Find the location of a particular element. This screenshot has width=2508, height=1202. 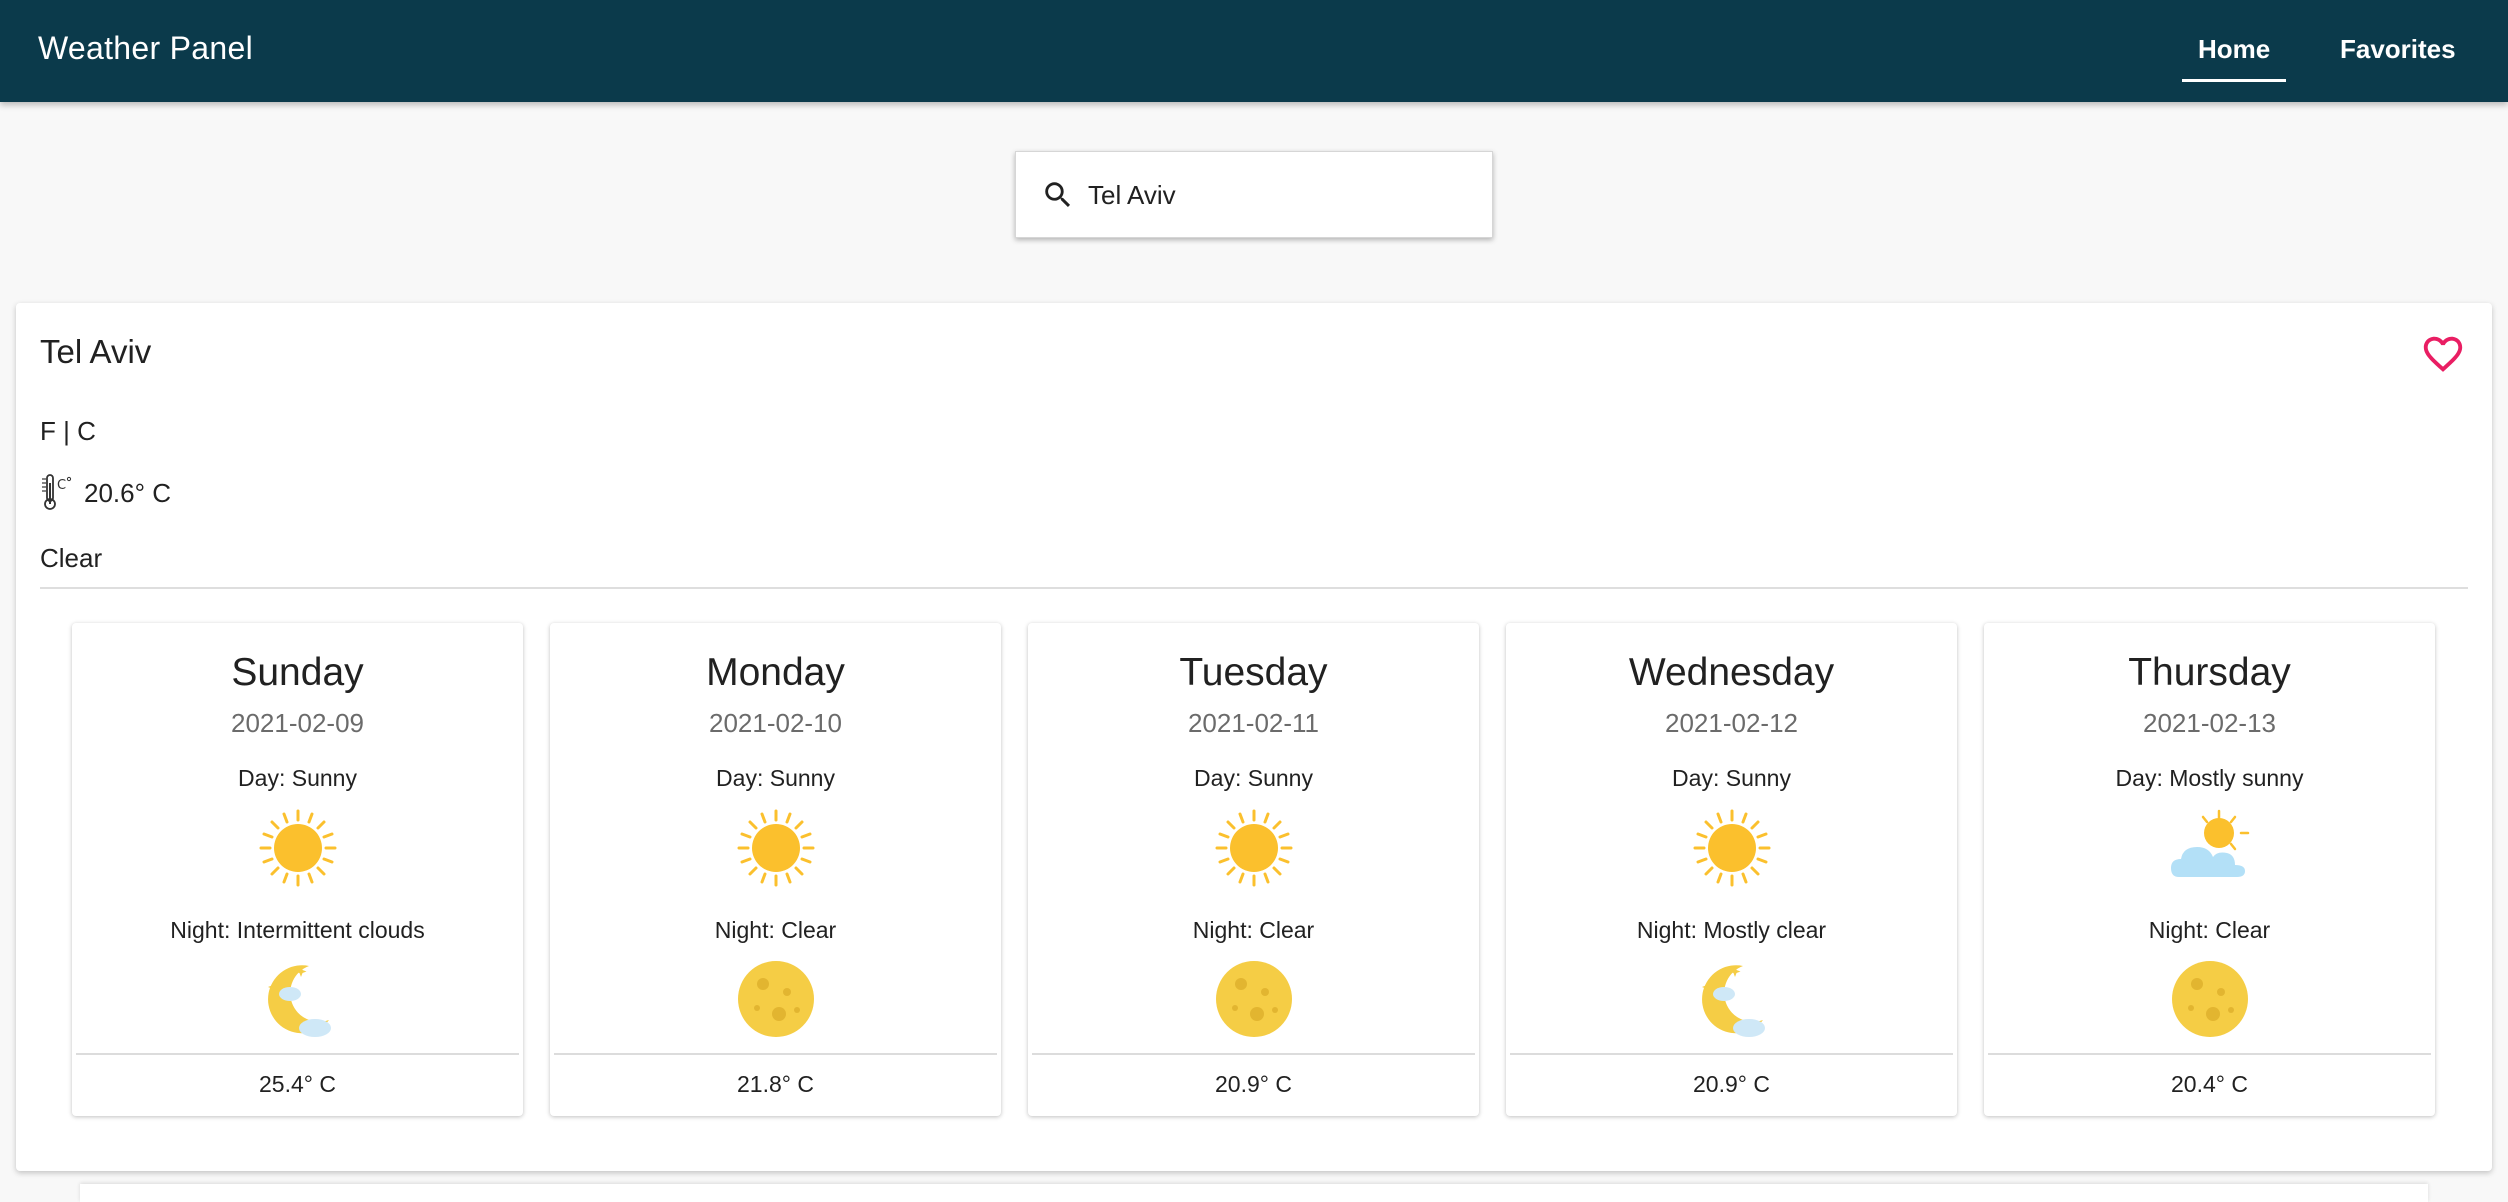

search-input is located at coordinates (1278, 195).